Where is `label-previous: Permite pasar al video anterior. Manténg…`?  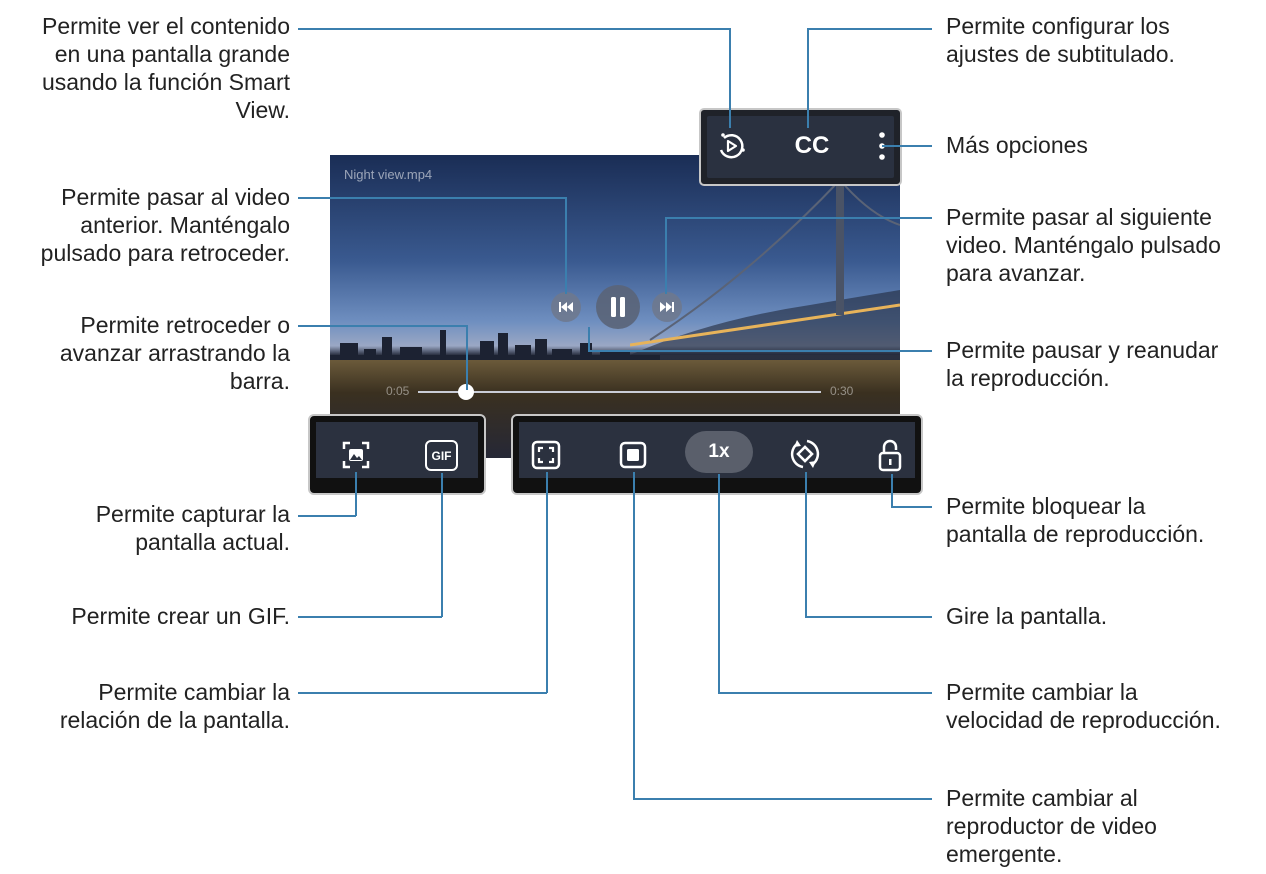
label-previous: Permite pasar al video anterior. Manténg… is located at coordinates (165, 225).